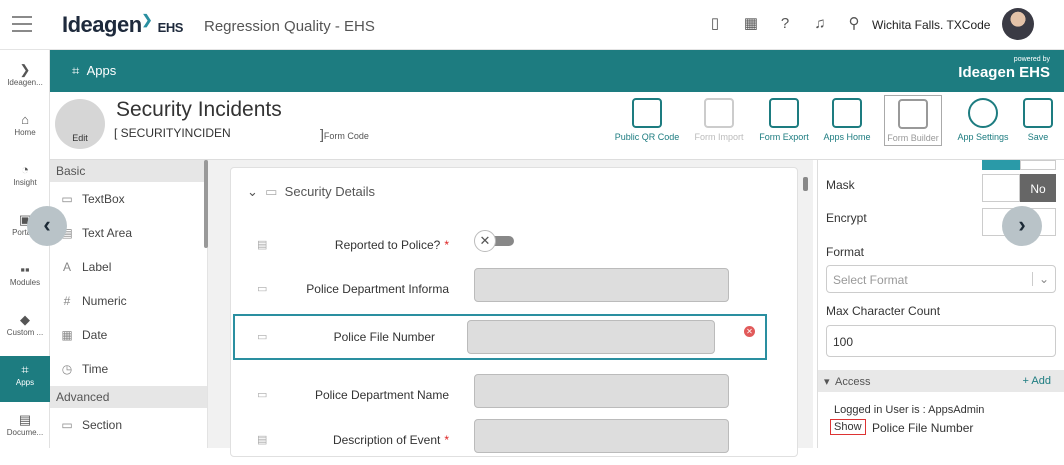 This screenshot has height=465, width=1064. What do you see at coordinates (820, 24) in the screenshot?
I see `bell-icon: ♫` at bounding box center [820, 24].